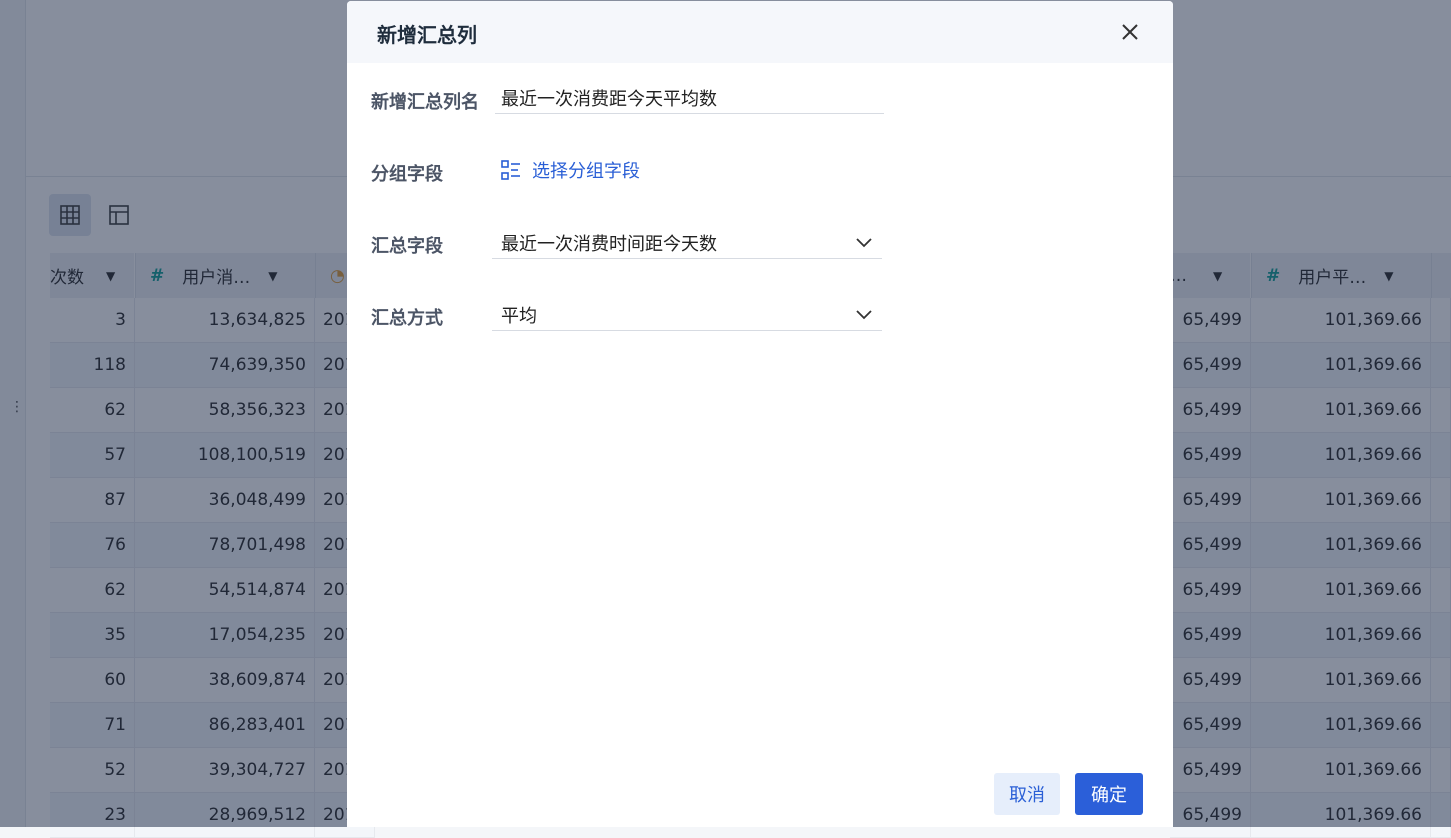 The width and height of the screenshot is (1451, 838). Describe the element at coordinates (407, 318) in the screenshot. I see `summary-method-label: 汇总方式` at that location.